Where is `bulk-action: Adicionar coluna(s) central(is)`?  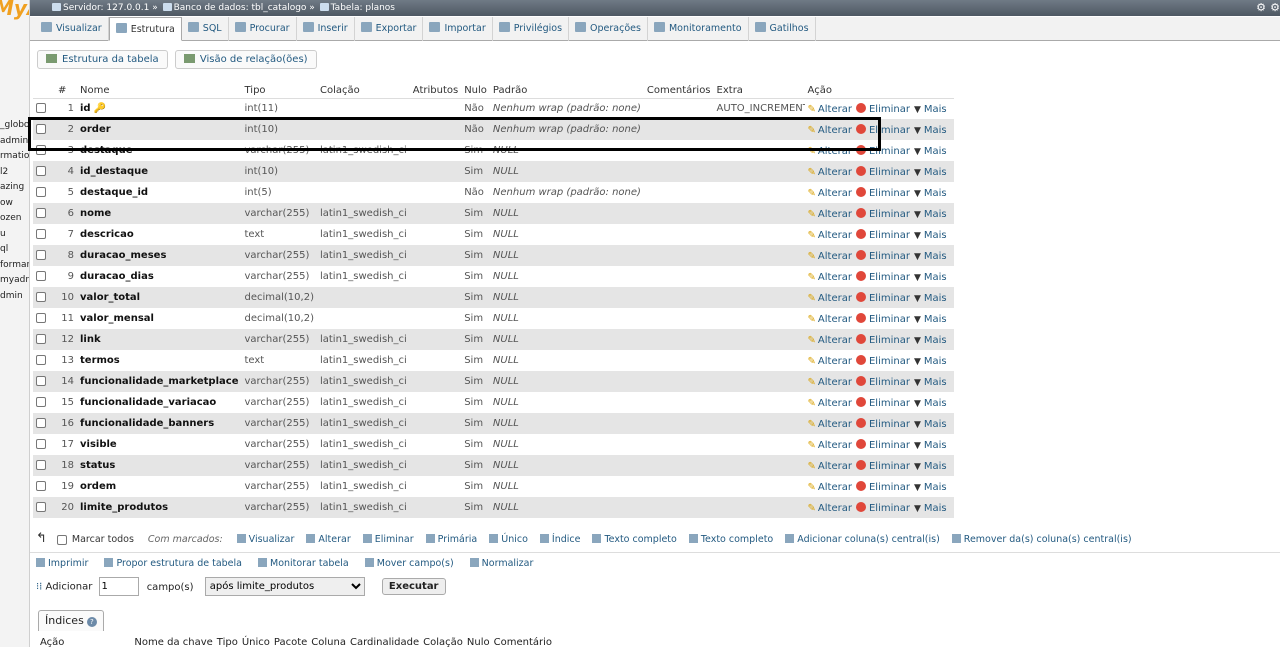
bulk-action: Adicionar coluna(s) central(is) is located at coordinates (862, 539).